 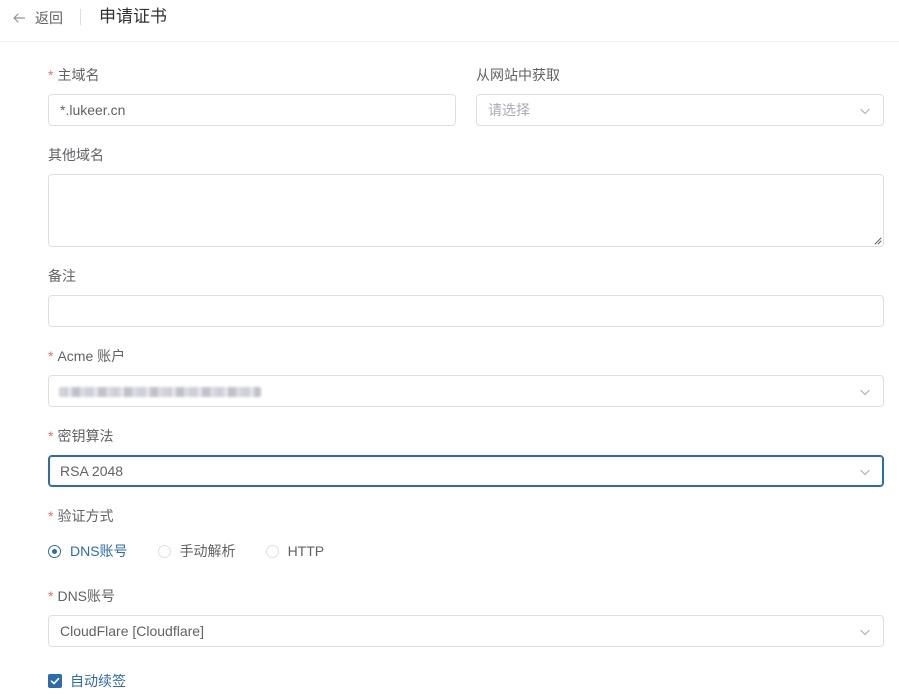 What do you see at coordinates (54, 551) in the screenshot?
I see `radio-checked-icon` at bounding box center [54, 551].